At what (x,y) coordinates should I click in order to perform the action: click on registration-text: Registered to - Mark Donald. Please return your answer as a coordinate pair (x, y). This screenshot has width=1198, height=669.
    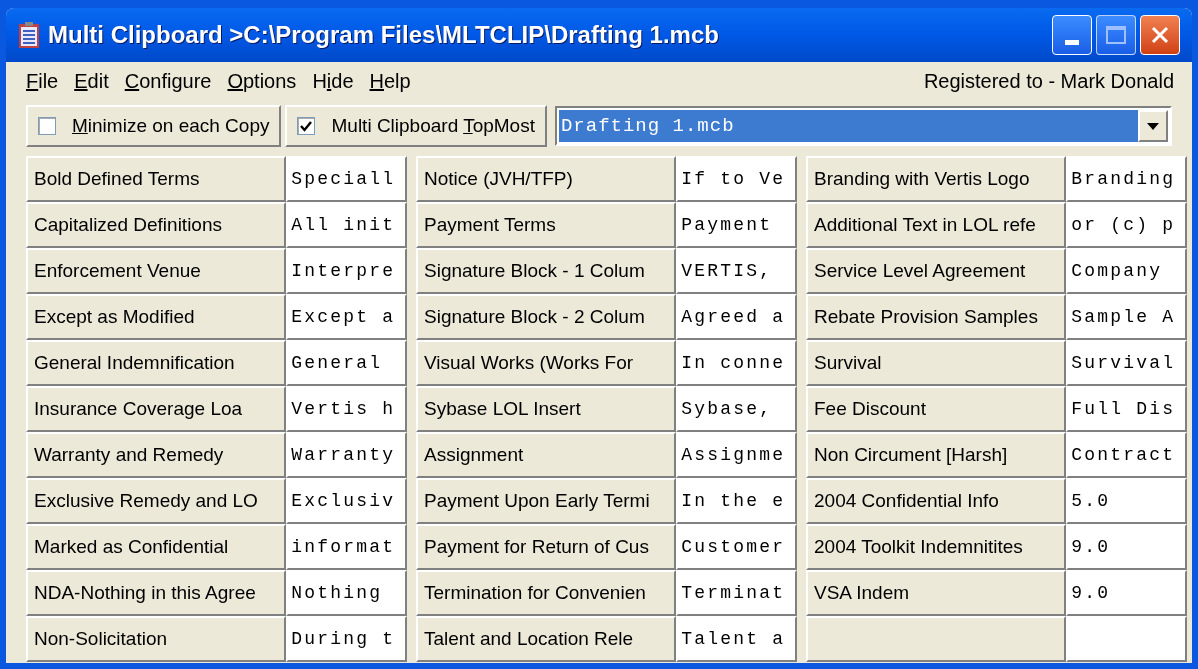
    Looking at the image, I should click on (1049, 81).